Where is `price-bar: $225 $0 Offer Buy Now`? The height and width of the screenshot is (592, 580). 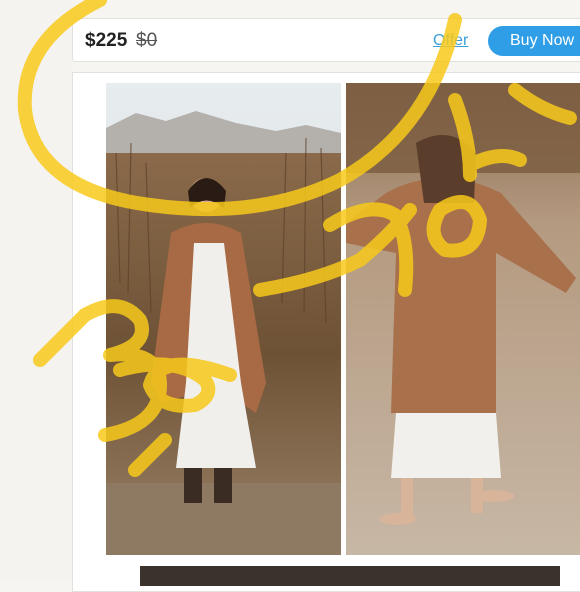 price-bar: $225 $0 Offer Buy Now is located at coordinates (326, 40).